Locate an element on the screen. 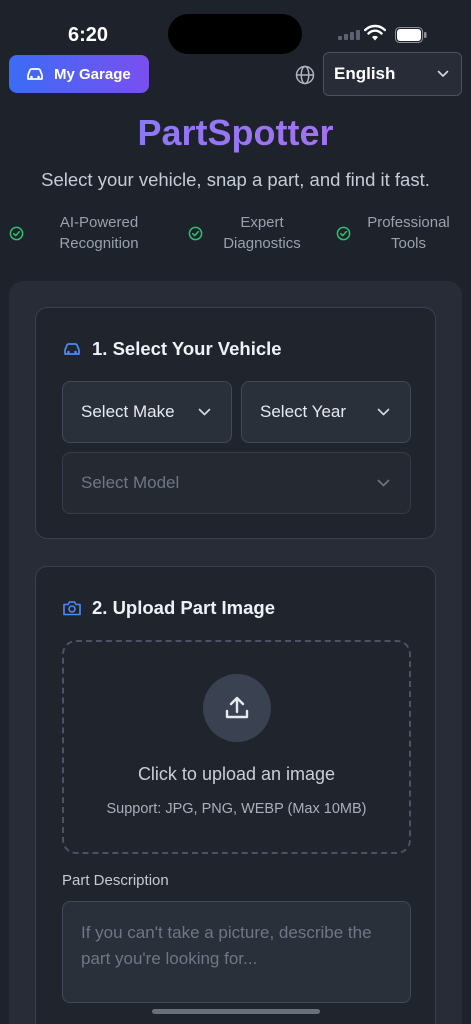 This screenshot has height=1024, width=471. upload-cta-text: Click to upload an image is located at coordinates (236, 774).